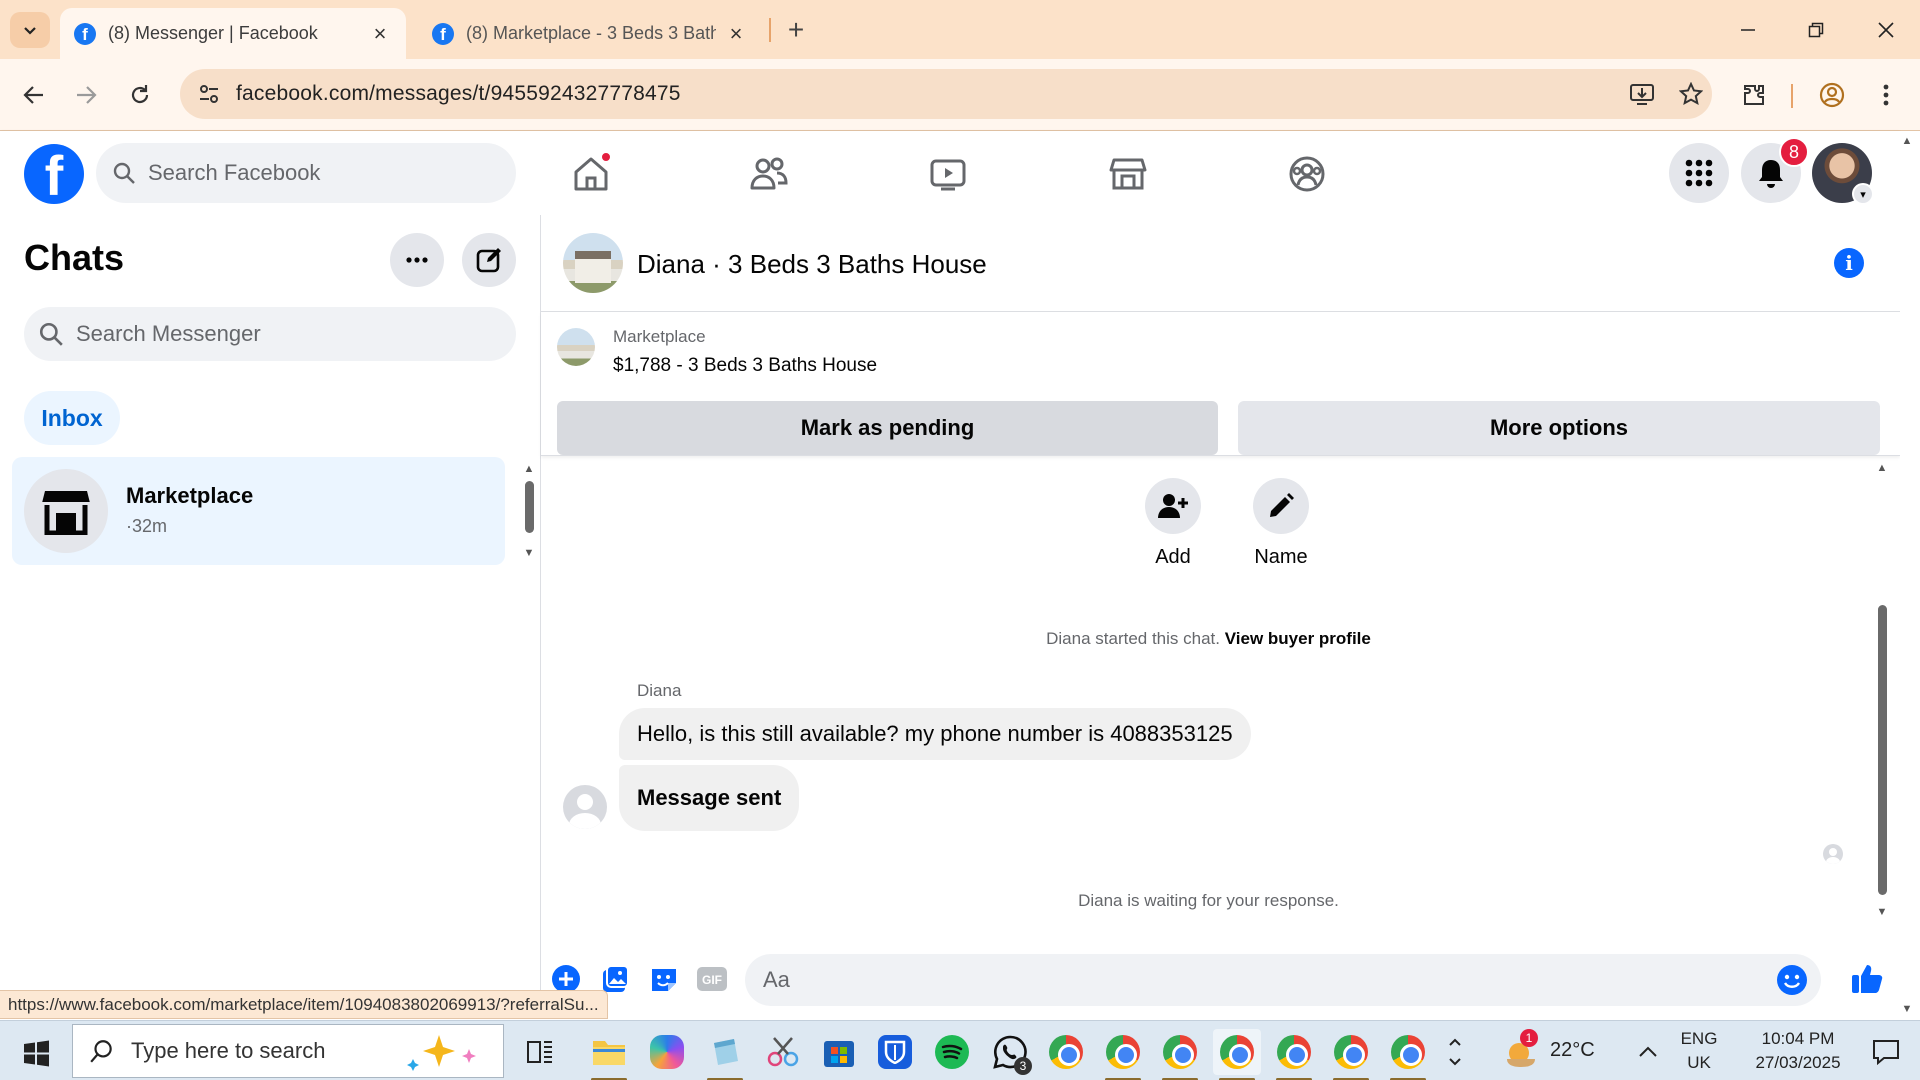 The width and height of the screenshot is (1920, 1080). Describe the element at coordinates (1699, 1038) in the screenshot. I see `language-code: ENG` at that location.